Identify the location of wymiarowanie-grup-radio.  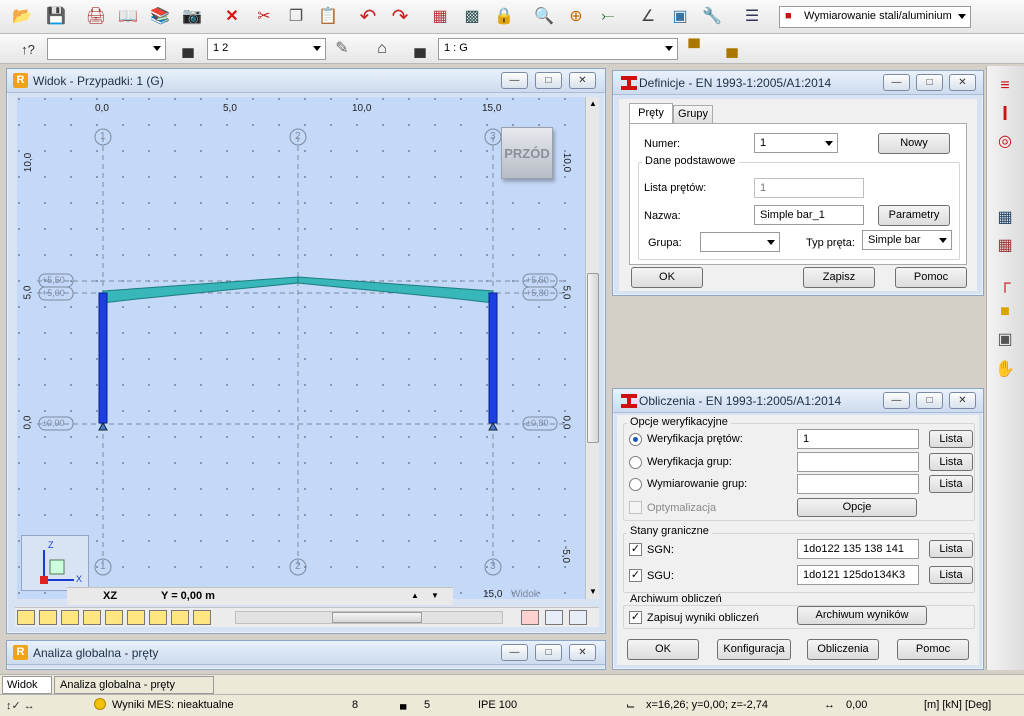
(635, 484).